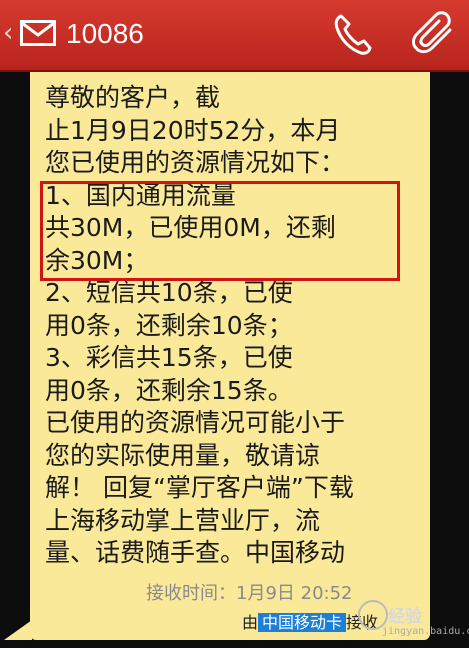  I want to click on watermark-url: jingyan.baidu.com, so click(425, 631).